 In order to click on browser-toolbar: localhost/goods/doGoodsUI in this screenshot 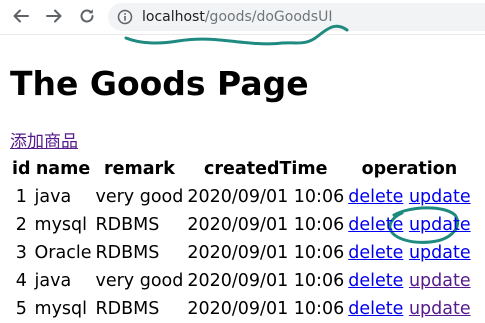, I will do `click(242, 17)`.